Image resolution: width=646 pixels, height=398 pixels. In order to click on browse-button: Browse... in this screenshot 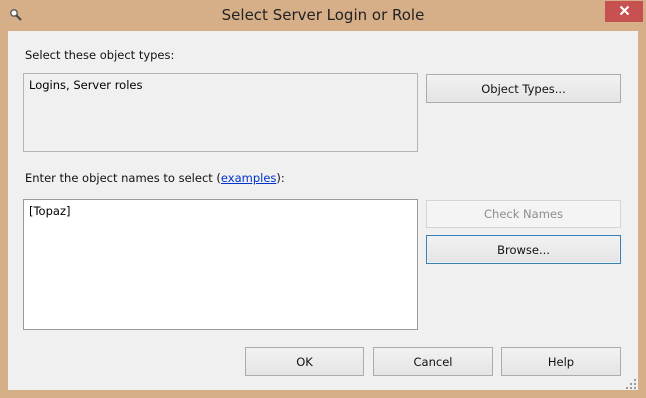, I will do `click(523, 249)`.